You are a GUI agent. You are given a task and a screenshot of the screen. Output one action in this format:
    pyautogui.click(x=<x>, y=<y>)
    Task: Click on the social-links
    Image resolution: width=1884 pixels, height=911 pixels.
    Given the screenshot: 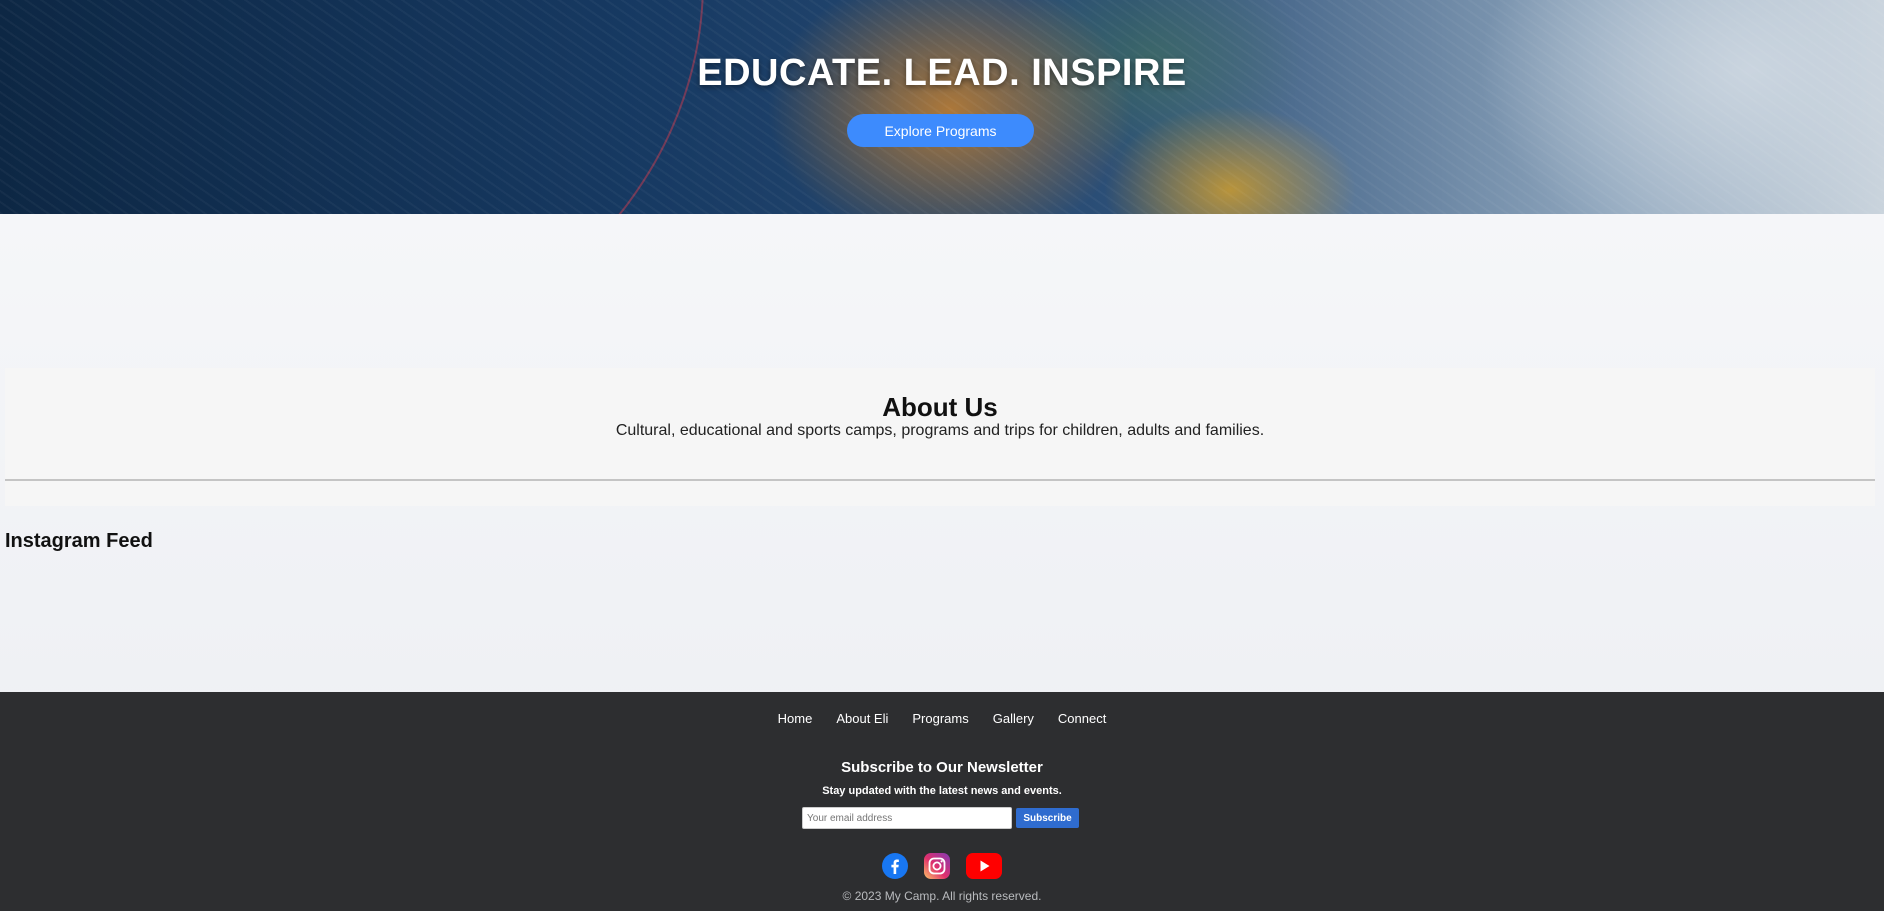 What is the action you would take?
    pyautogui.click(x=942, y=866)
    